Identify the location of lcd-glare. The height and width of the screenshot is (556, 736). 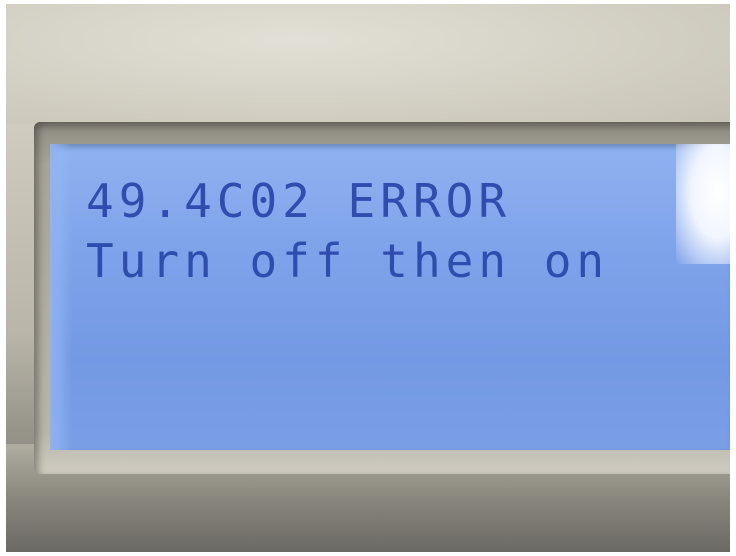
(703, 204).